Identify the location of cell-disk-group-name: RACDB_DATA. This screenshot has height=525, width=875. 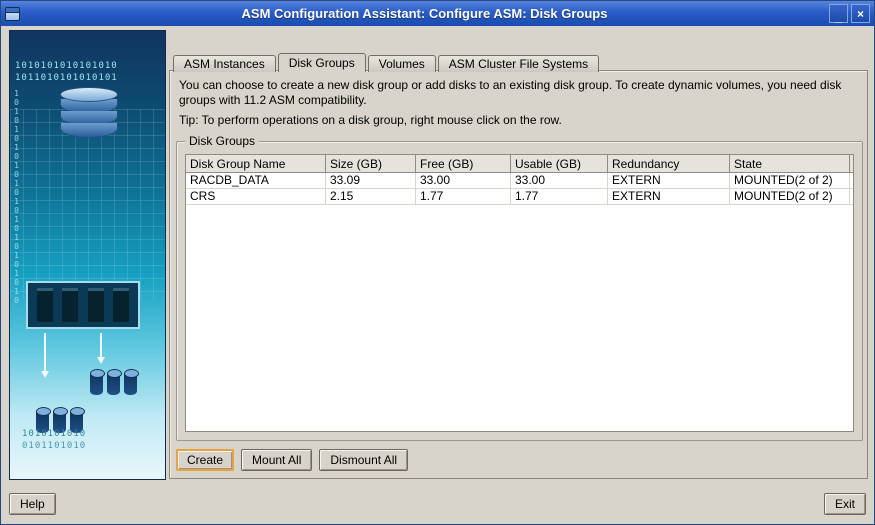
(256, 181).